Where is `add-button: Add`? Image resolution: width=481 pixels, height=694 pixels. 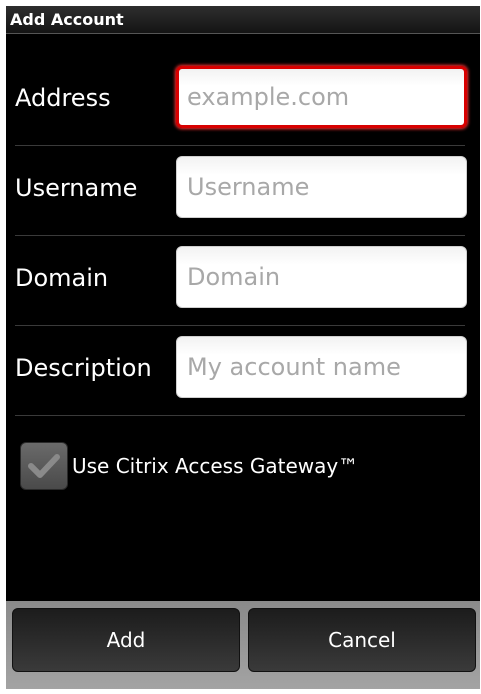 add-button: Add is located at coordinates (126, 640).